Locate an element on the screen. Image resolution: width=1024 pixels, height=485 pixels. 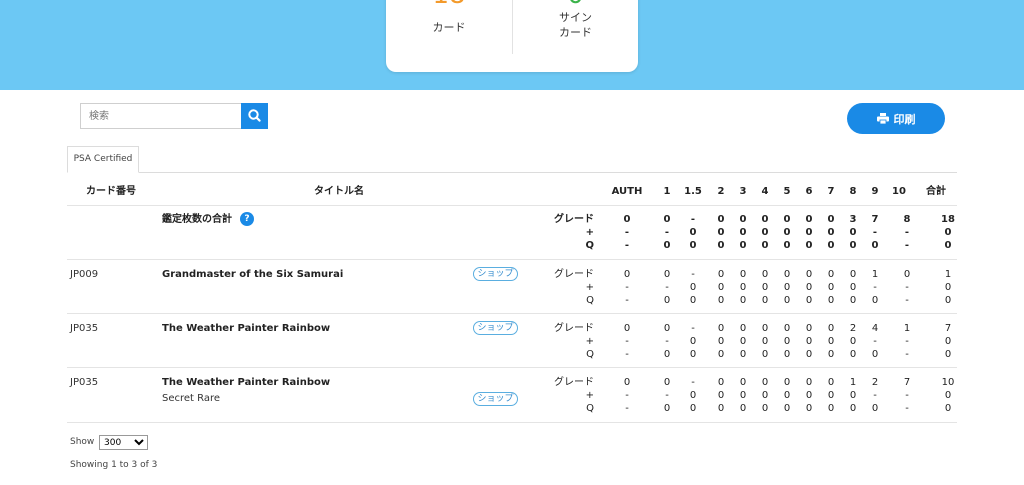
tab-psa-certified: PSA Certified is located at coordinates (103, 159).